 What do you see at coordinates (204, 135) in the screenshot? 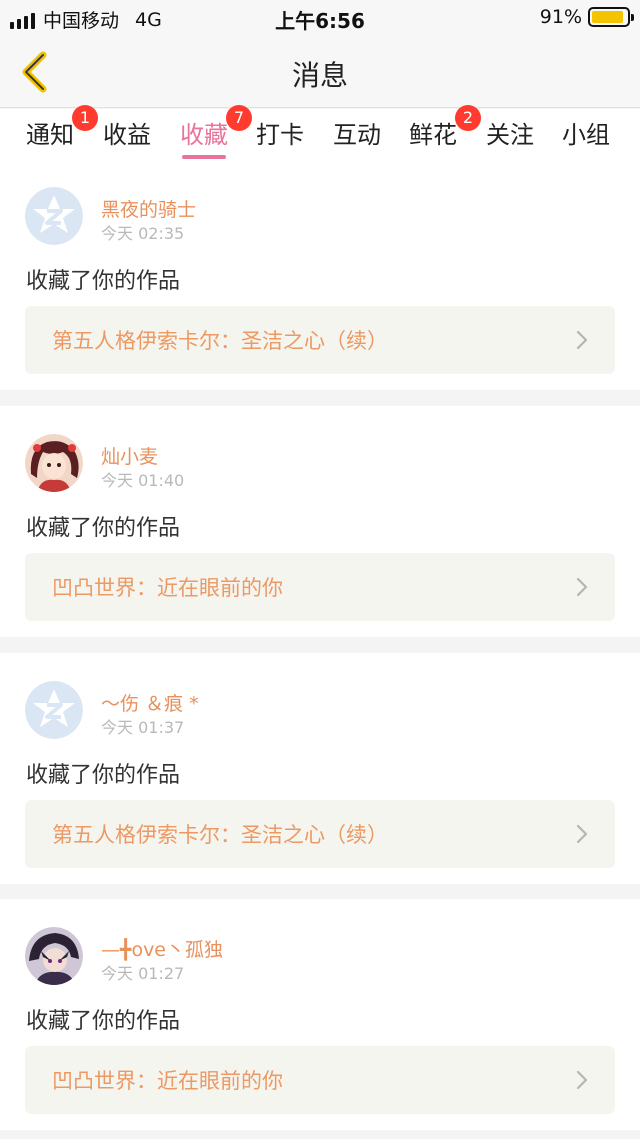
I see `tab-label: 收藏` at bounding box center [204, 135].